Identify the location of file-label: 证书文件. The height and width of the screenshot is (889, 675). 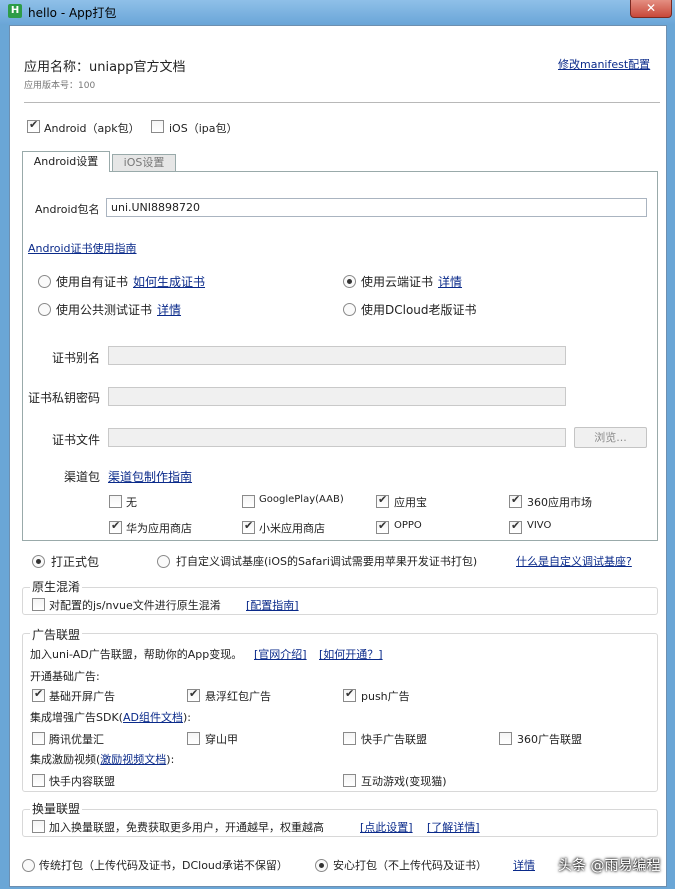
(76, 440).